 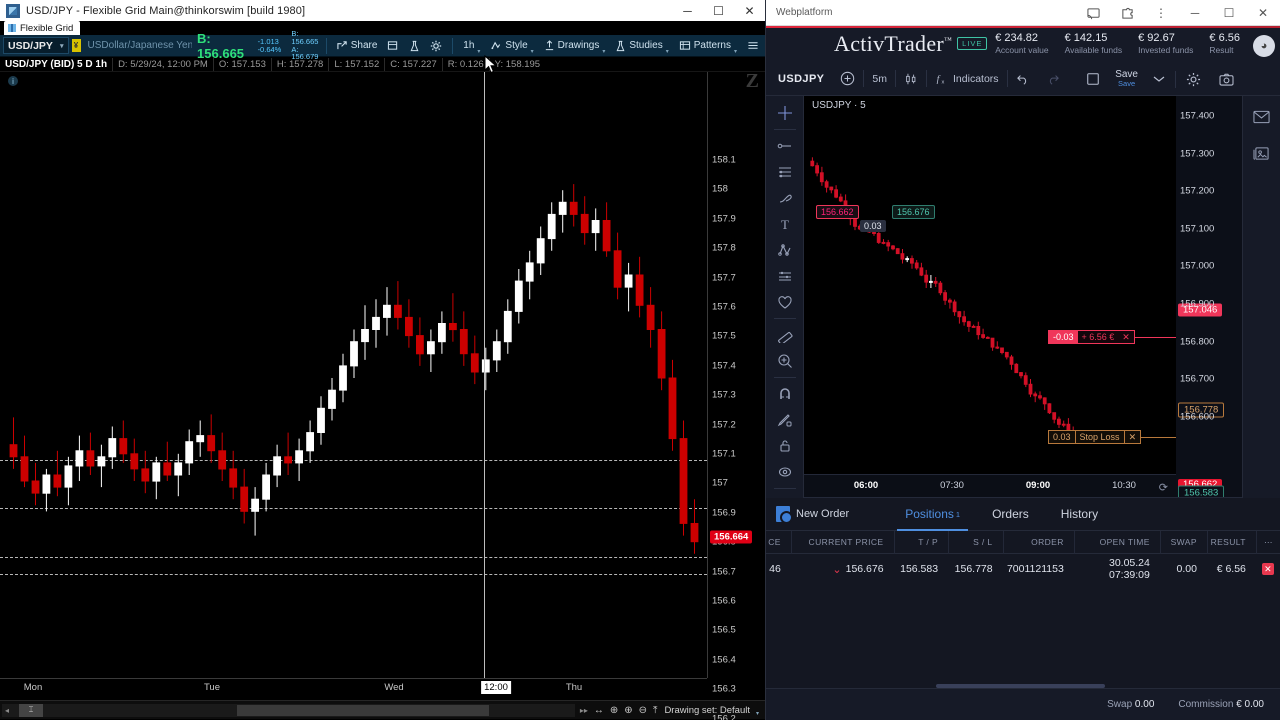 What do you see at coordinates (1093, 13) in the screenshot?
I see `cast-icon` at bounding box center [1093, 13].